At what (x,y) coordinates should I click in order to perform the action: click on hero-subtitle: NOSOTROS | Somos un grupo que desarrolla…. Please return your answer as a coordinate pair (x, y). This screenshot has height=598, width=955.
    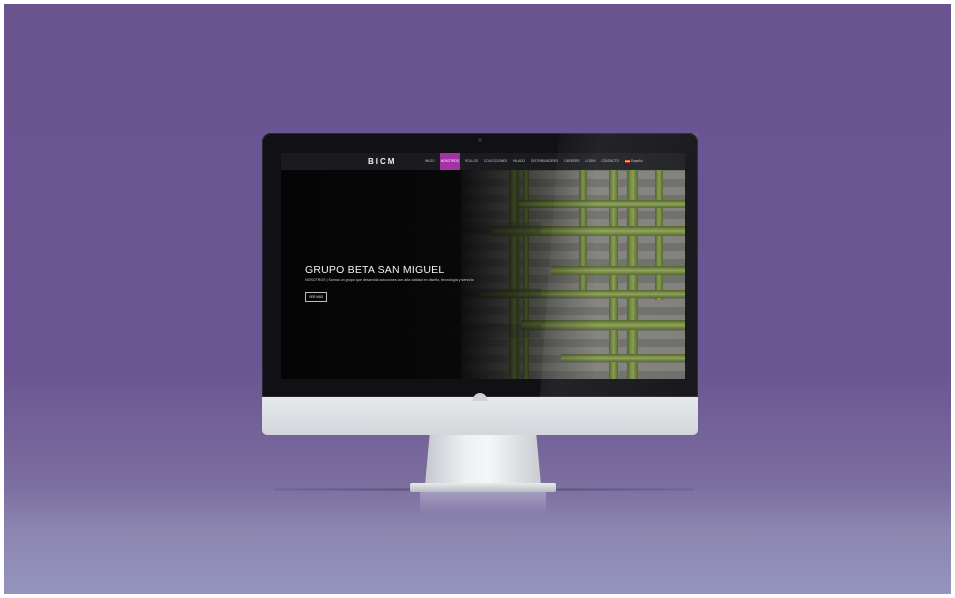
    Looking at the image, I should click on (389, 280).